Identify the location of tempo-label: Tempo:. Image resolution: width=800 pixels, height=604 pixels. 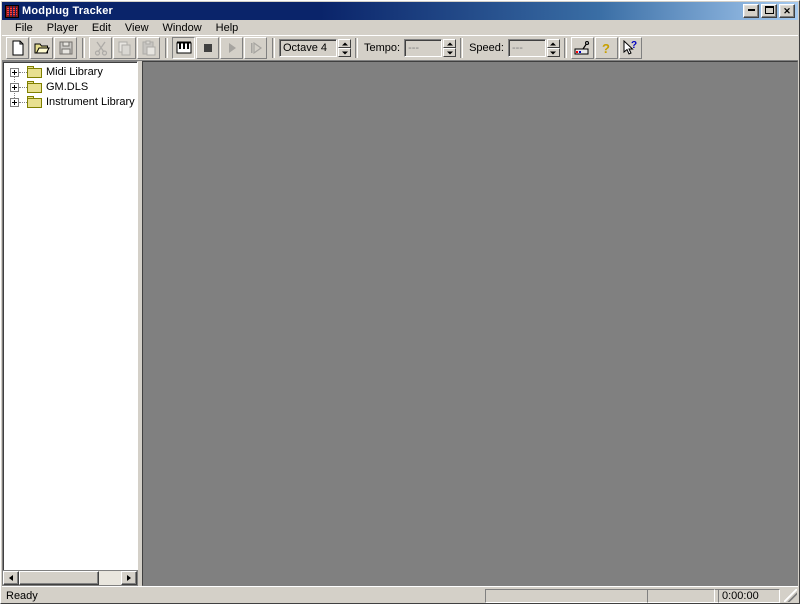
(382, 48).